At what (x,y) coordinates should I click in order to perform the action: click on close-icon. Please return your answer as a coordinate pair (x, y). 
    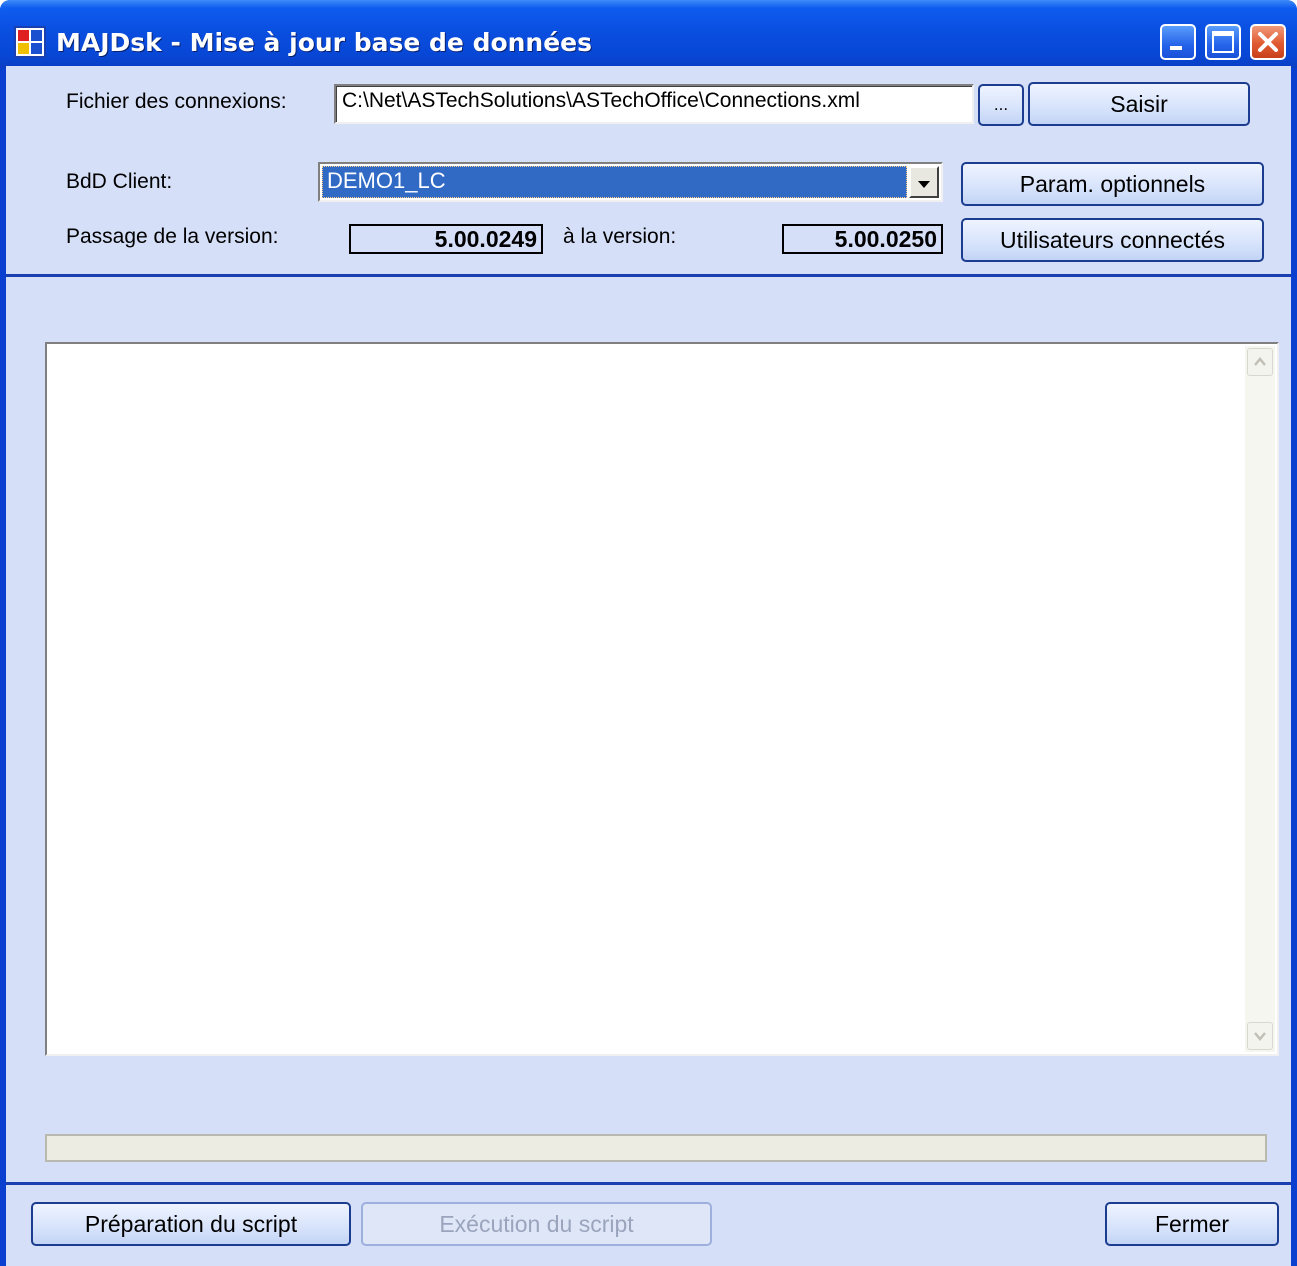
    Looking at the image, I should click on (1268, 42).